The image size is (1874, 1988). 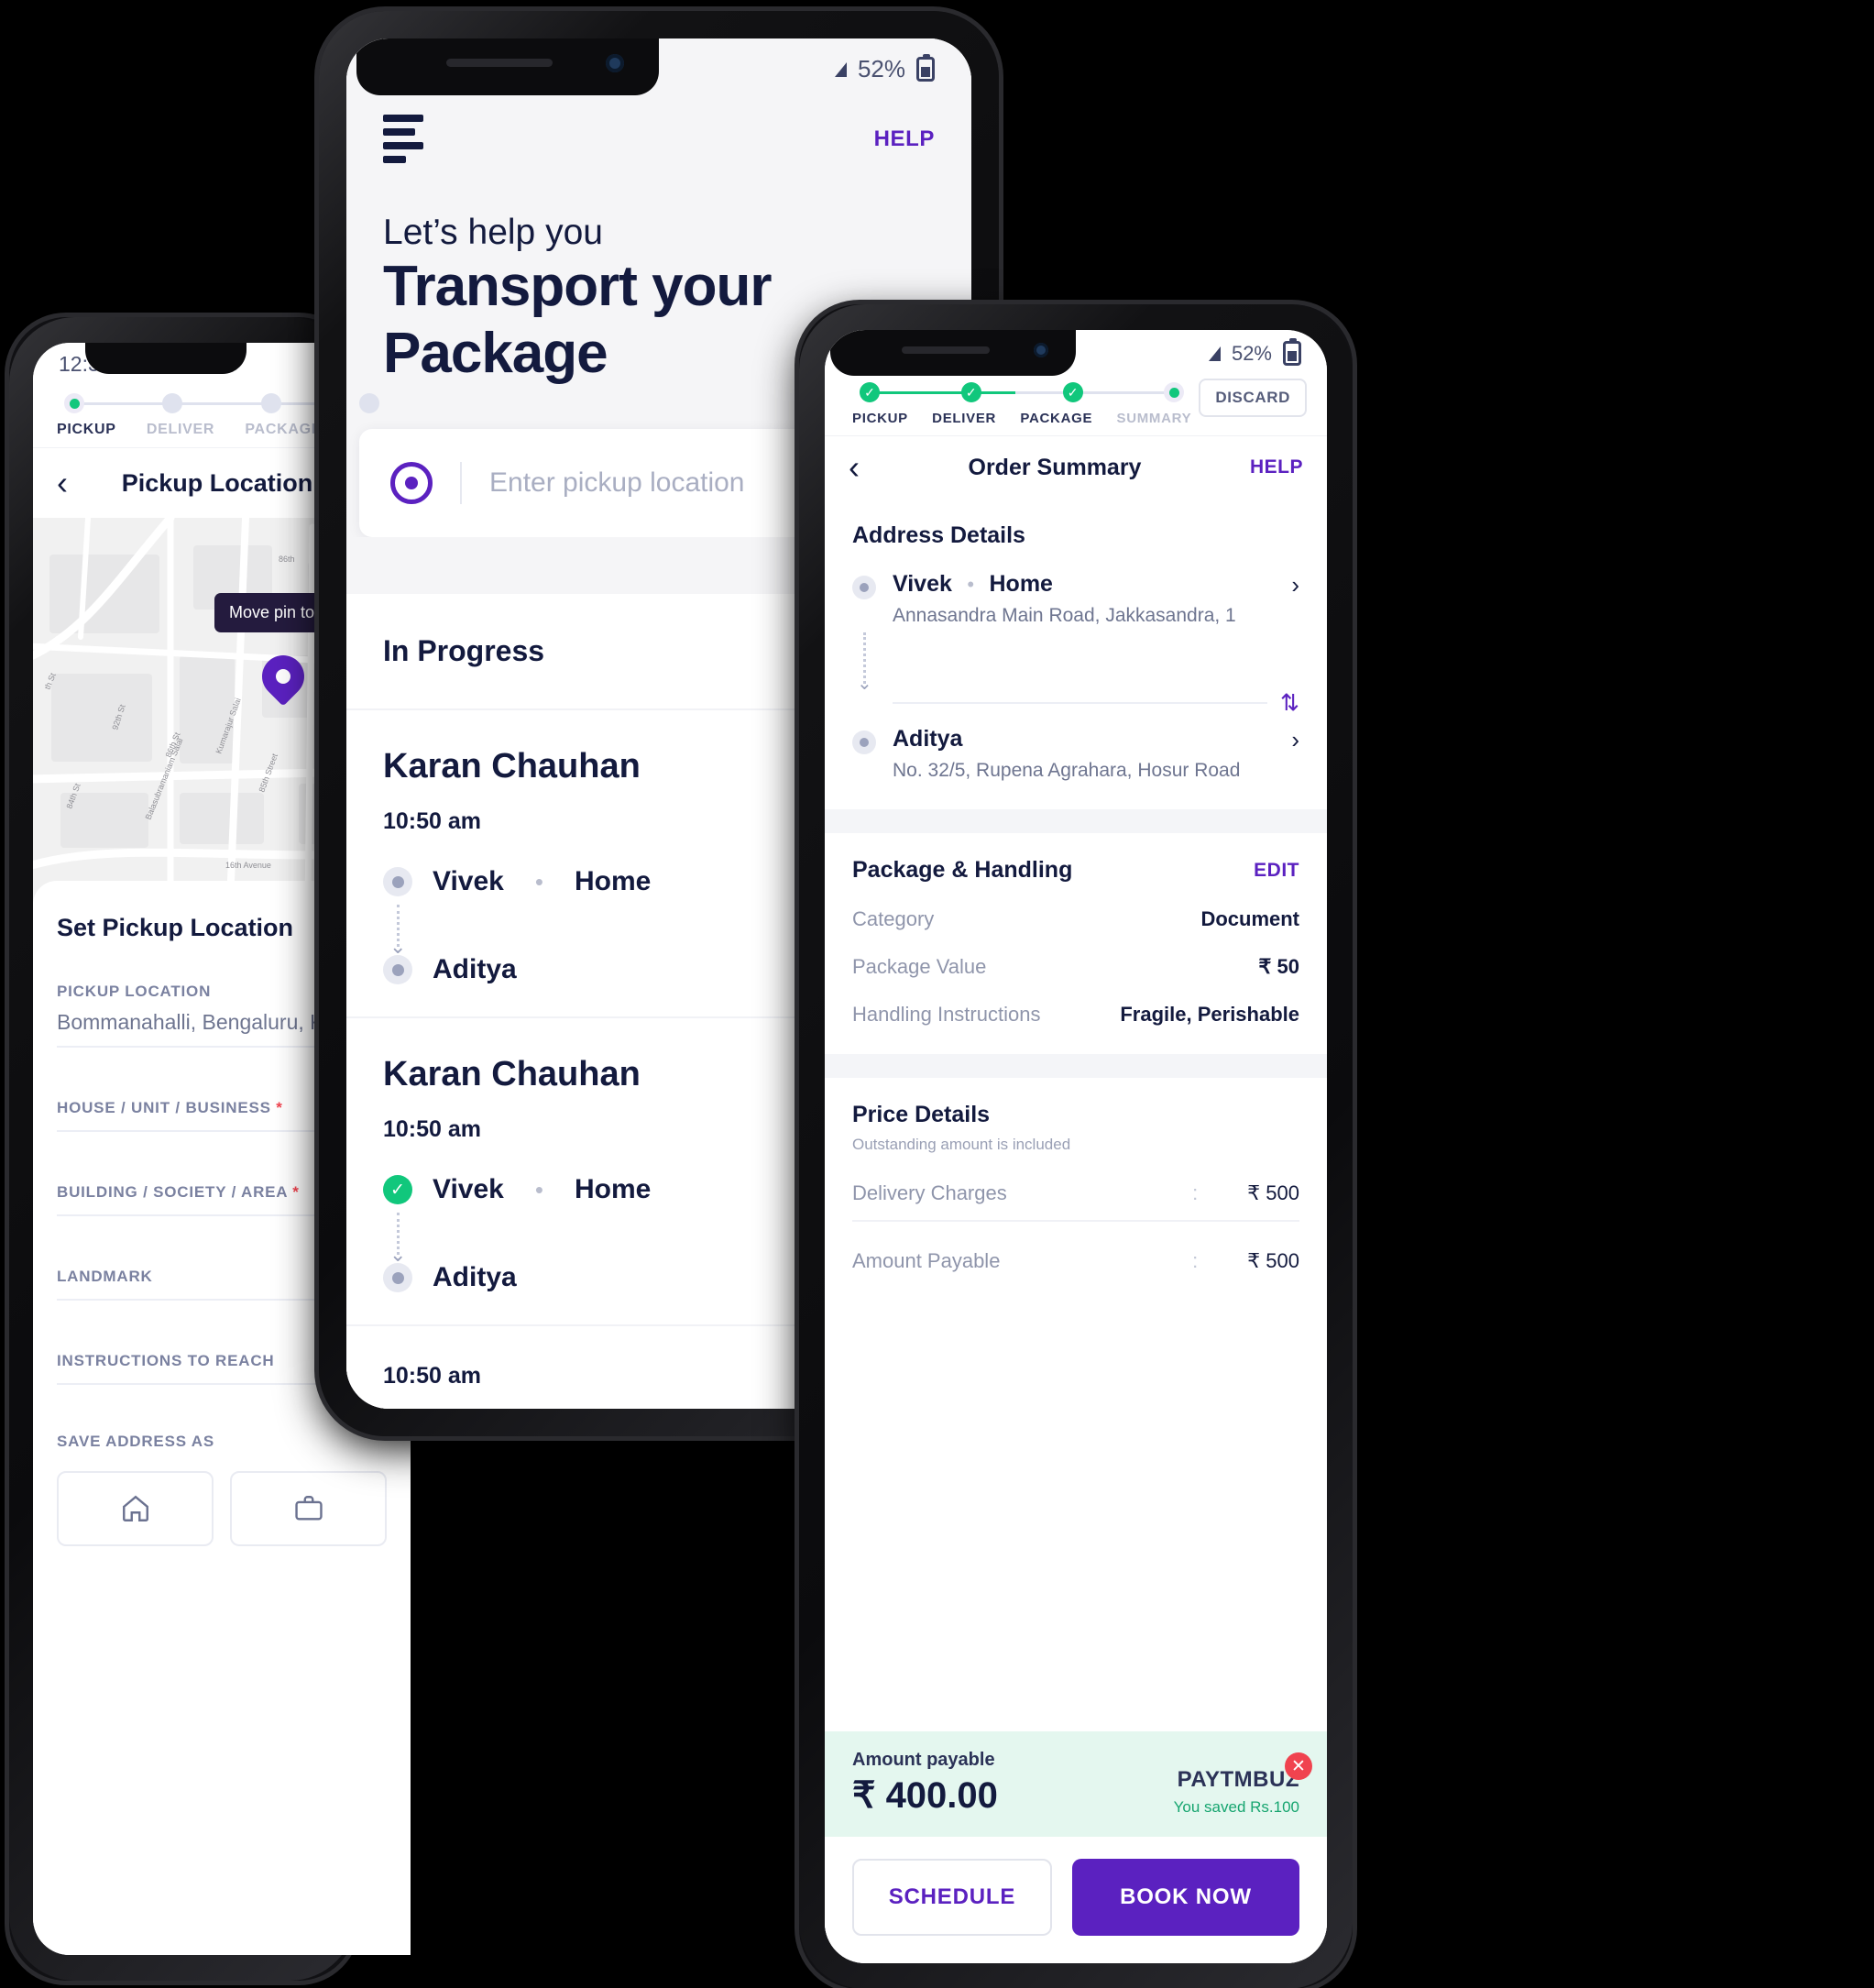 What do you see at coordinates (1278, 966) in the screenshot?
I see `row-value: ₹ 50` at bounding box center [1278, 966].